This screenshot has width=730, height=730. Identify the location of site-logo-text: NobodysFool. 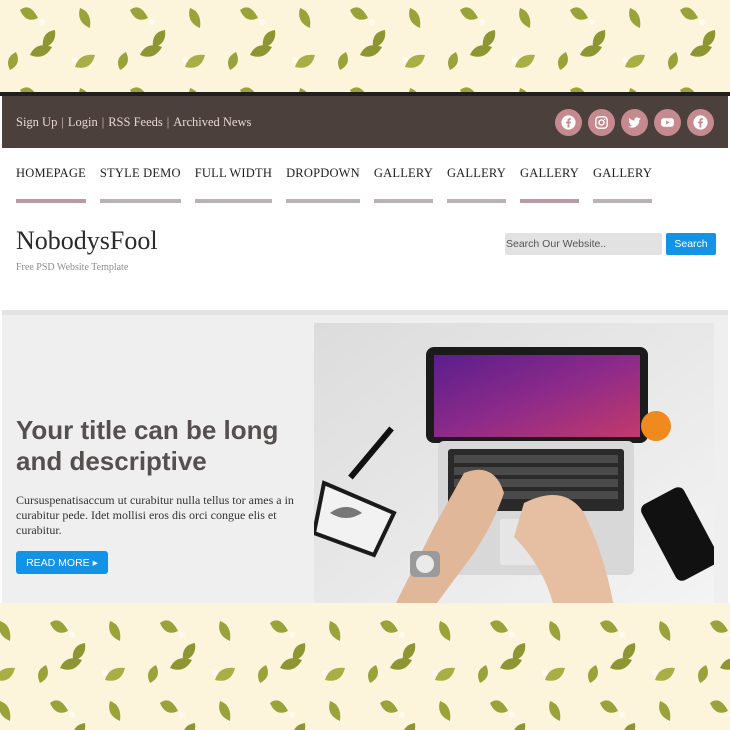
(87, 241).